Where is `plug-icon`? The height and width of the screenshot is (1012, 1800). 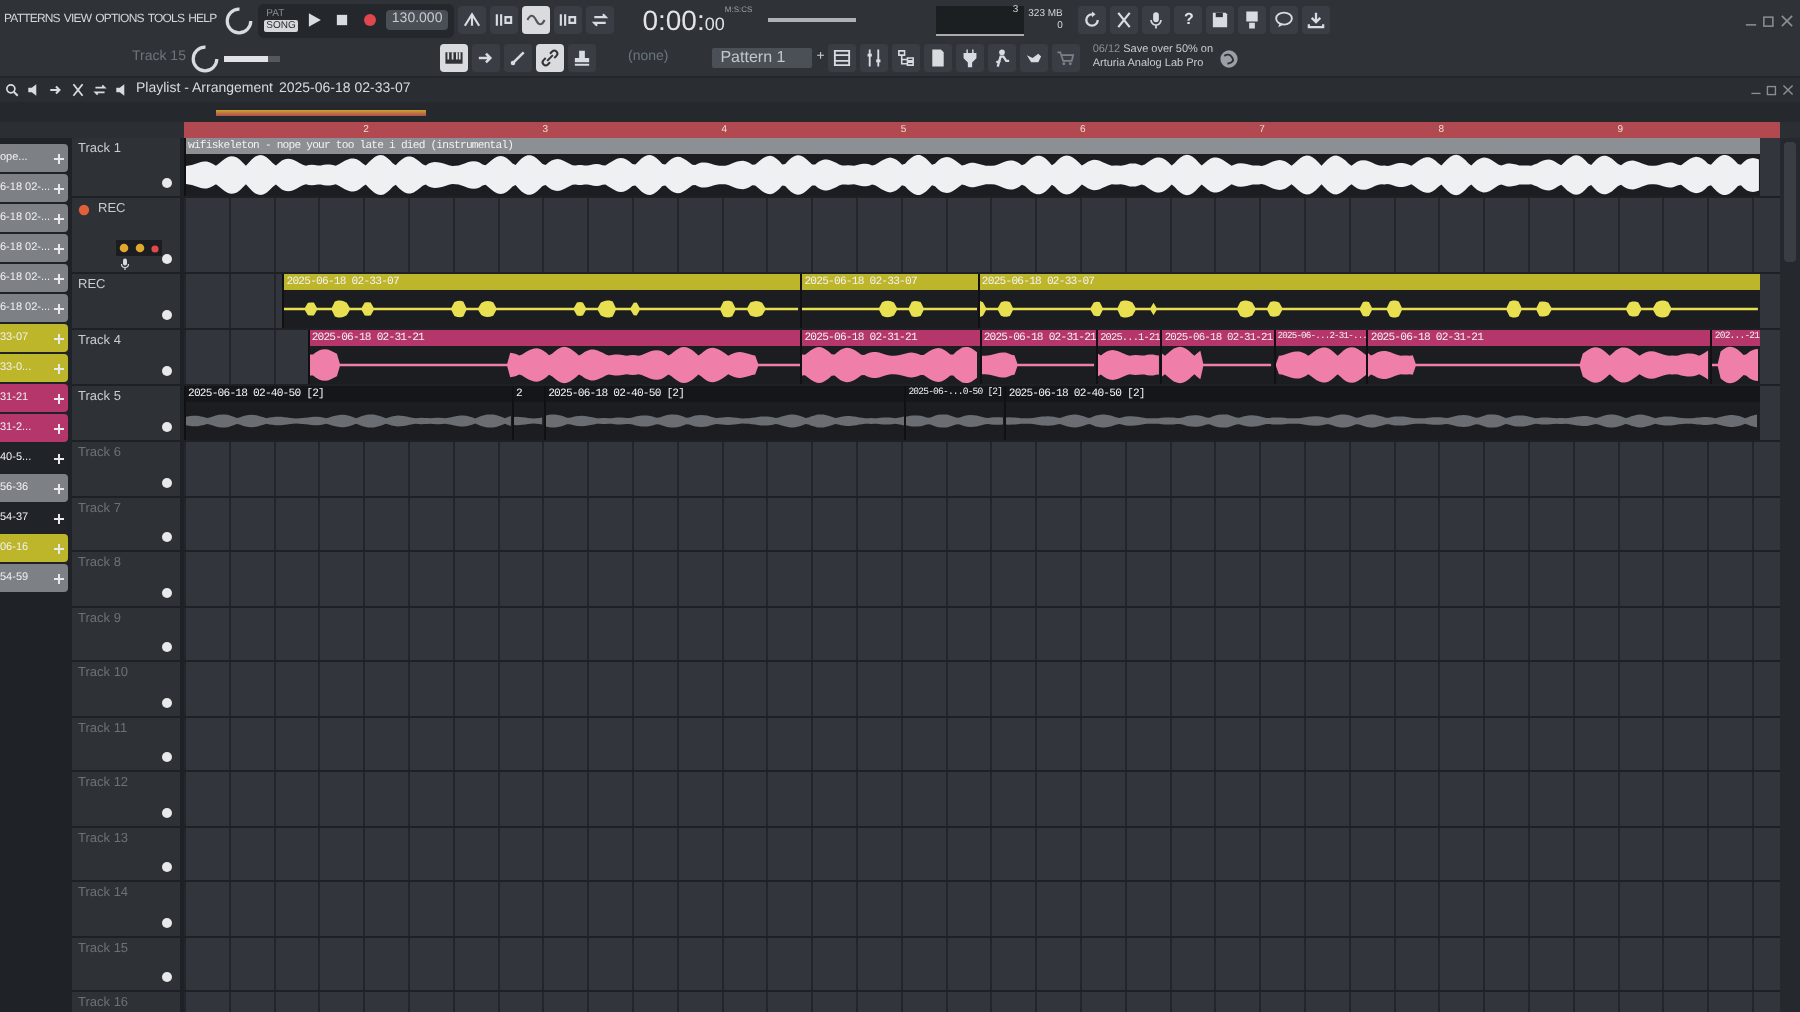 plug-icon is located at coordinates (970, 58).